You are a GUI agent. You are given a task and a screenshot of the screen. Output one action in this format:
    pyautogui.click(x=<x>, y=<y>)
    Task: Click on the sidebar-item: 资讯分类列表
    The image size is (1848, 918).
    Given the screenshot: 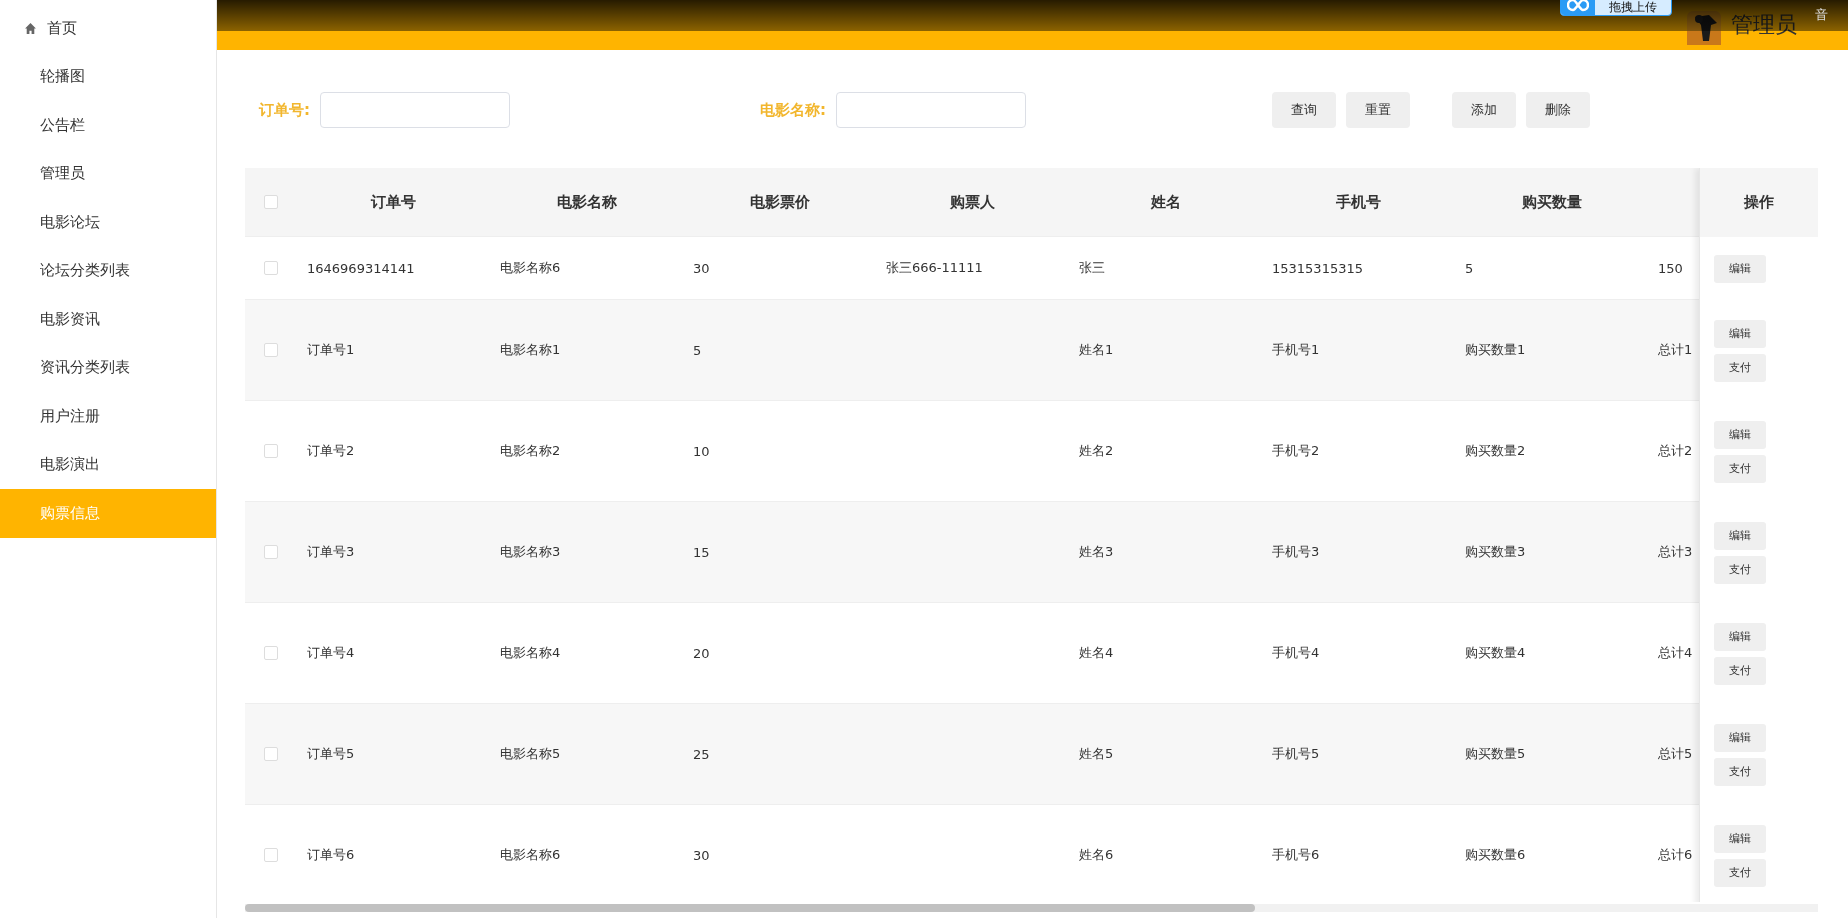 What is the action you would take?
    pyautogui.click(x=108, y=367)
    